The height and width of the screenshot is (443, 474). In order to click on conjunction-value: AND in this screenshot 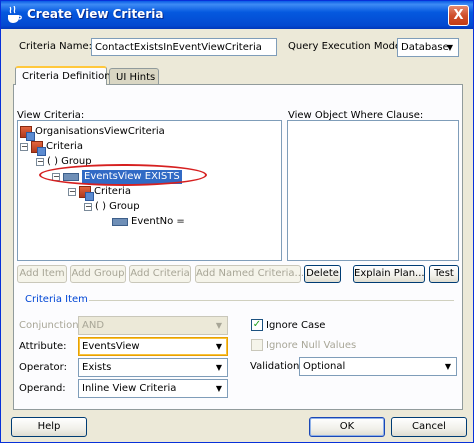, I will do `click(93, 325)`.